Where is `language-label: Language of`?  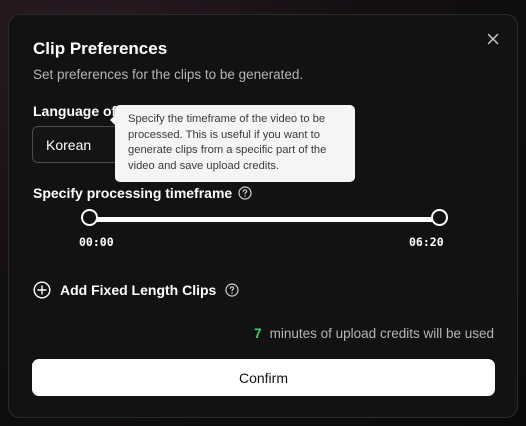 language-label: Language of is located at coordinates (75, 111).